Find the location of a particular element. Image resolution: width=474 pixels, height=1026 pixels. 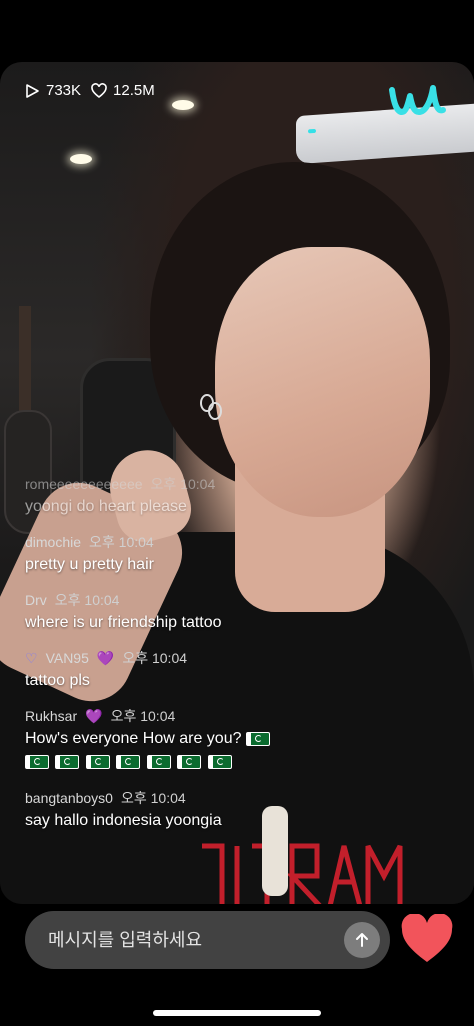

chat-username: VAN95 is located at coordinates (67, 658).